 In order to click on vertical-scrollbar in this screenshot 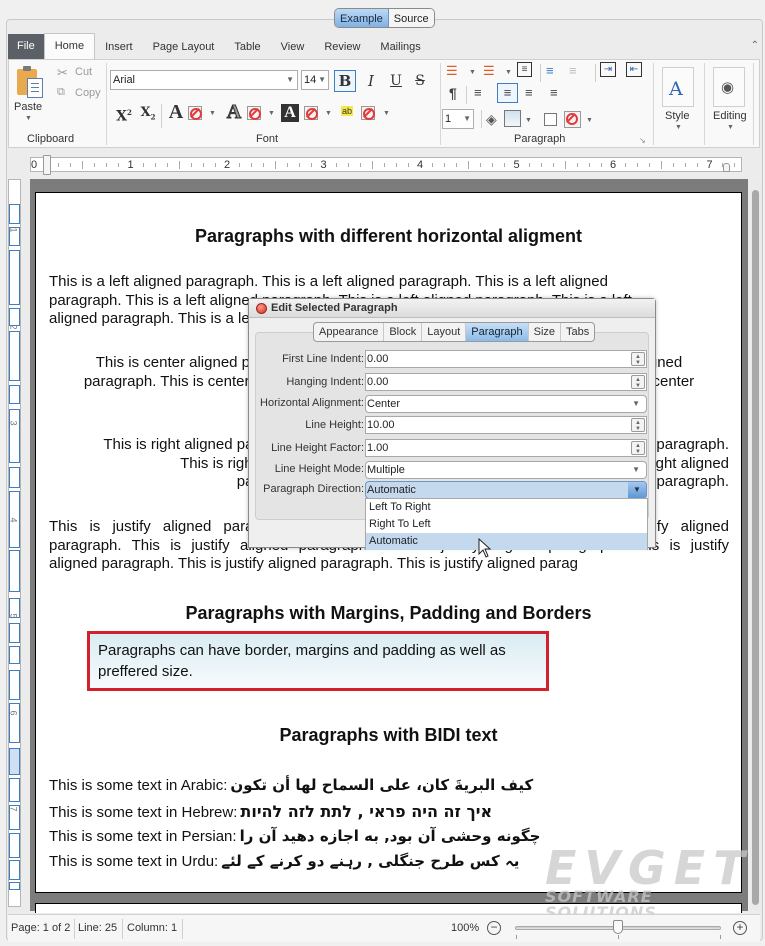, I will do `click(756, 545)`.